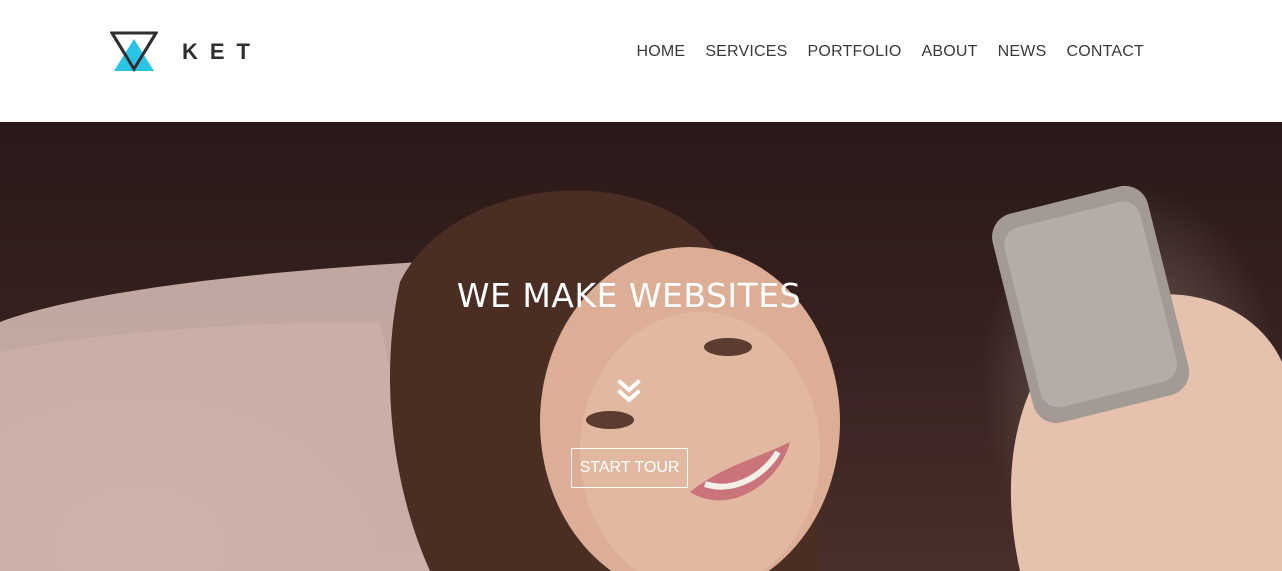  Describe the element at coordinates (950, 52) in the screenshot. I see `nav-item-about: ABOUT` at that location.